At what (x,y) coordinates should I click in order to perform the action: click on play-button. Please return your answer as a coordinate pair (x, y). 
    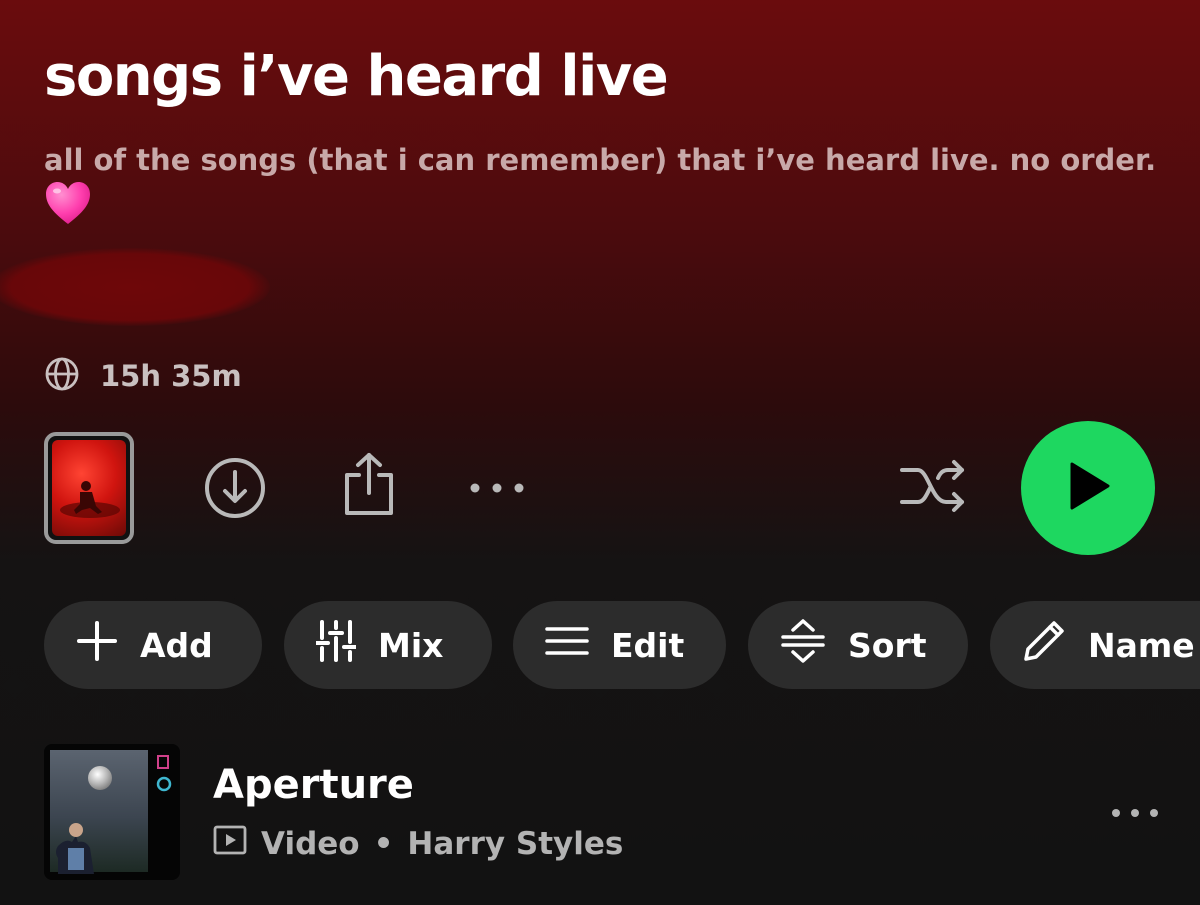
    Looking at the image, I should click on (1088, 488).